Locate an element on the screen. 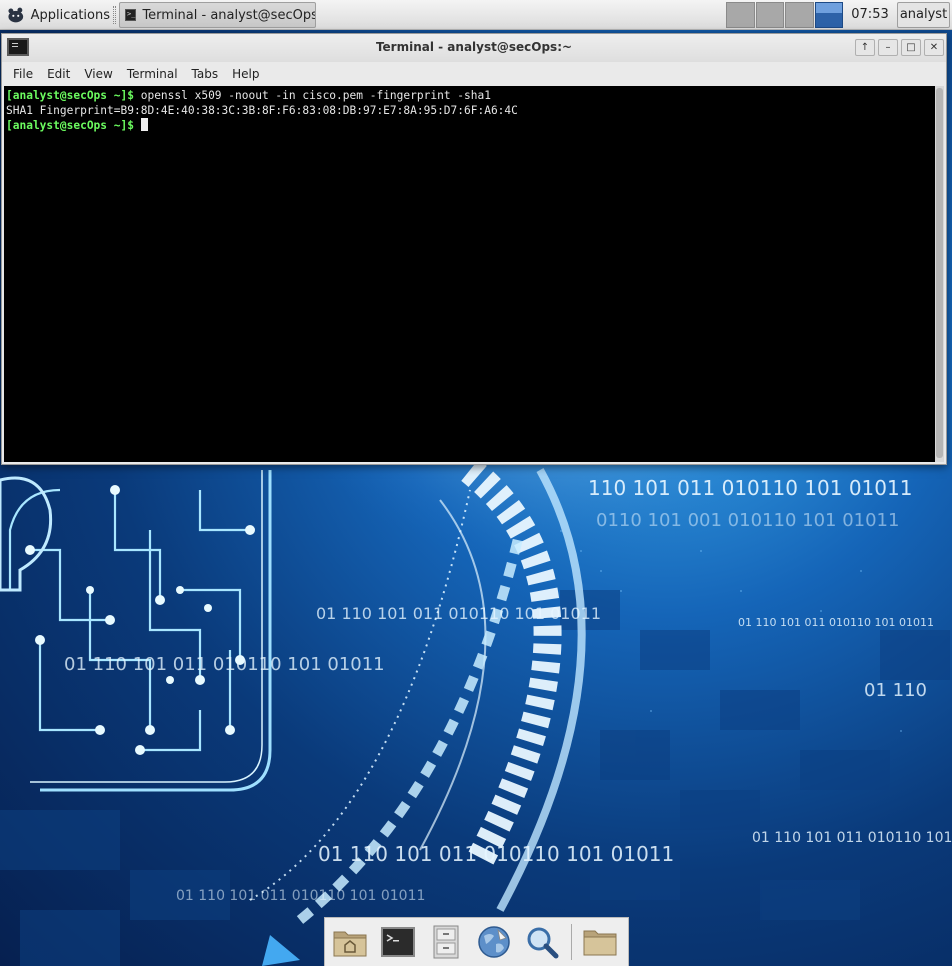 The width and height of the screenshot is (952, 966). keep-above-button: ↑ is located at coordinates (865, 47).